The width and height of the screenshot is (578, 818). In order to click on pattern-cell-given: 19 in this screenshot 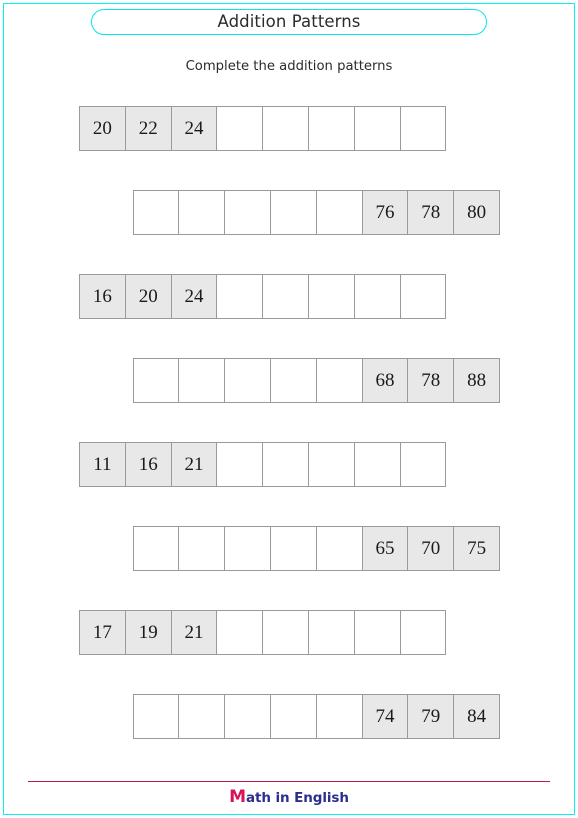, I will do `click(148, 632)`.